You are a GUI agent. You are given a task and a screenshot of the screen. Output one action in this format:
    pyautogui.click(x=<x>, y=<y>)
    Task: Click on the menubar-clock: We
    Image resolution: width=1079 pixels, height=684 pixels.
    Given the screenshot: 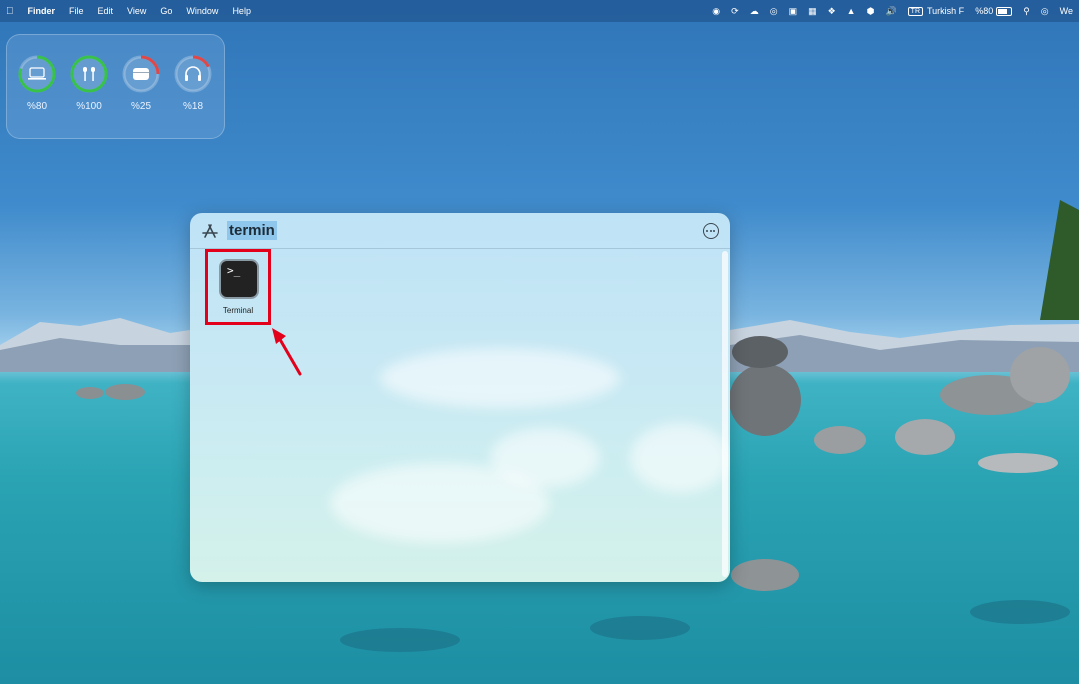 What is the action you would take?
    pyautogui.click(x=1066, y=11)
    